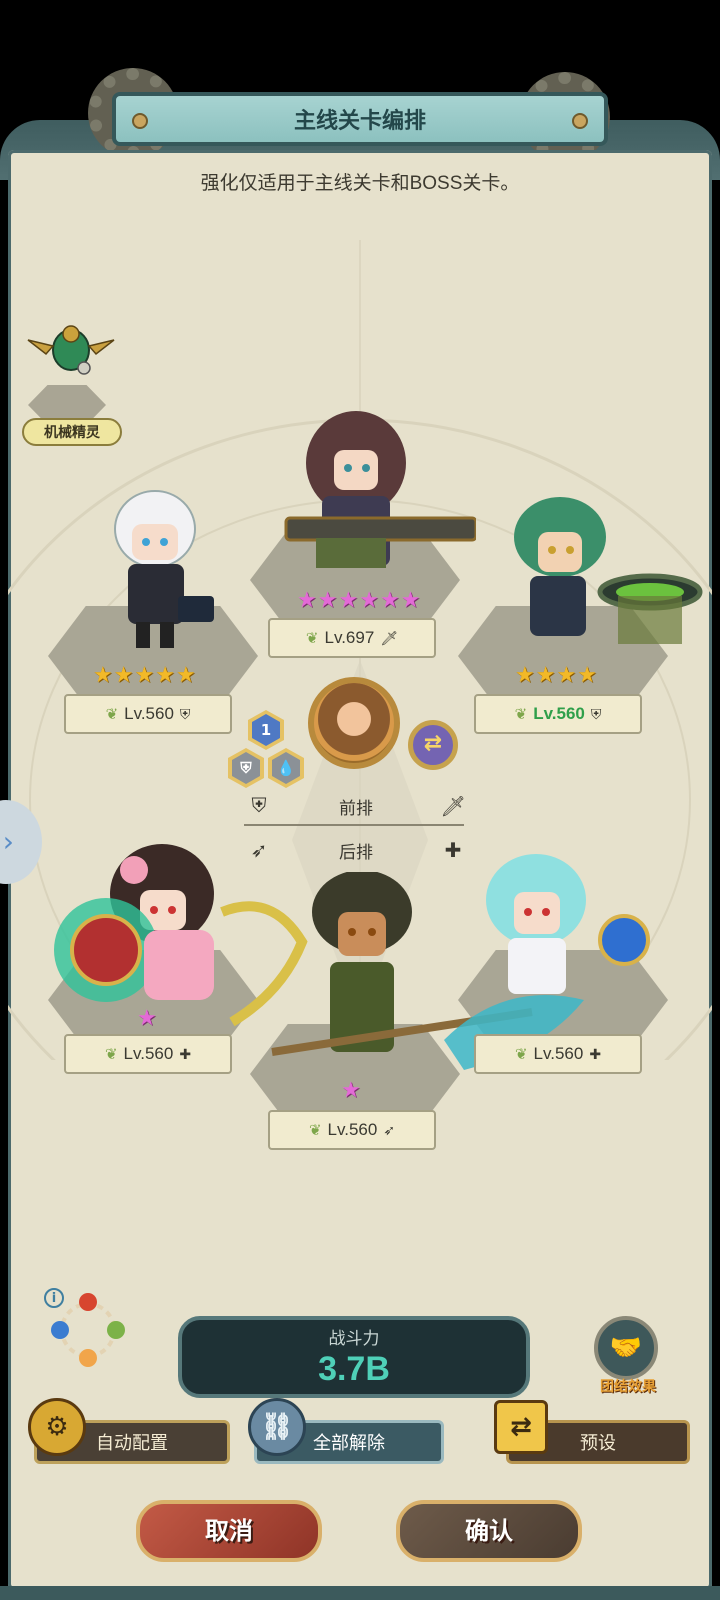 This screenshot has width=720, height=1600. Describe the element at coordinates (277, 1427) in the screenshot. I see `unlink-icon: ⛓` at that location.